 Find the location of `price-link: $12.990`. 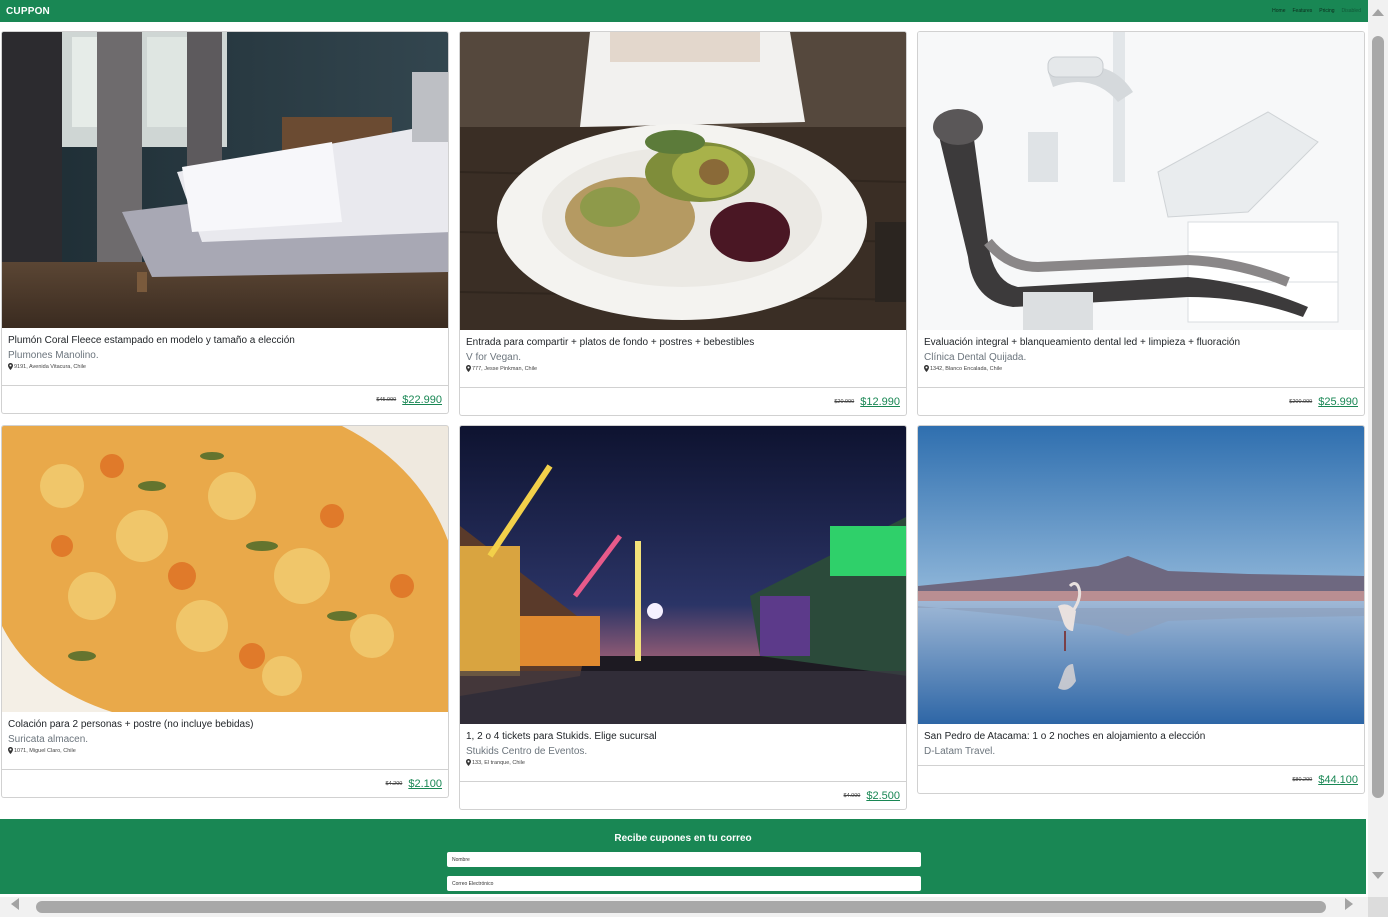

price-link: $12.990 is located at coordinates (880, 402).